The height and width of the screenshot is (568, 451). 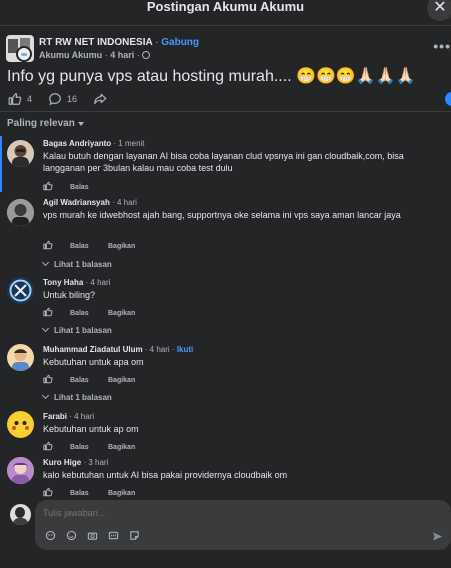 I want to click on dialog-title: Postingan Akumu Akumu, so click(x=225, y=7).